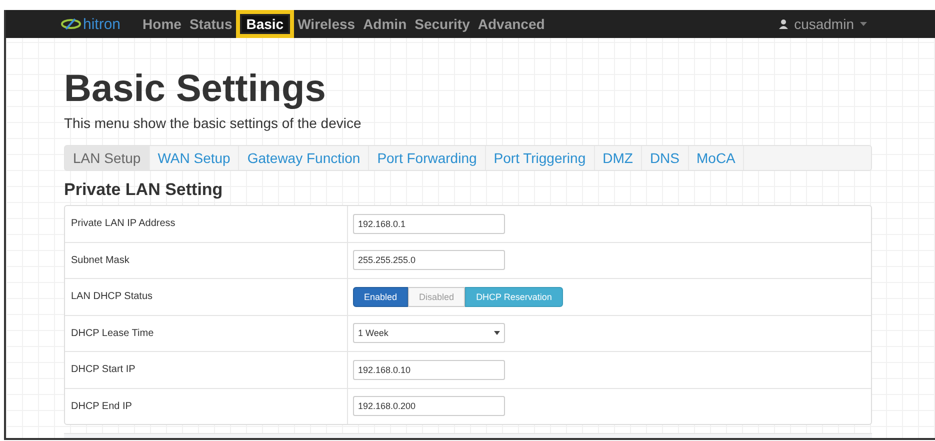  I want to click on logo-text: hitron, so click(102, 24).